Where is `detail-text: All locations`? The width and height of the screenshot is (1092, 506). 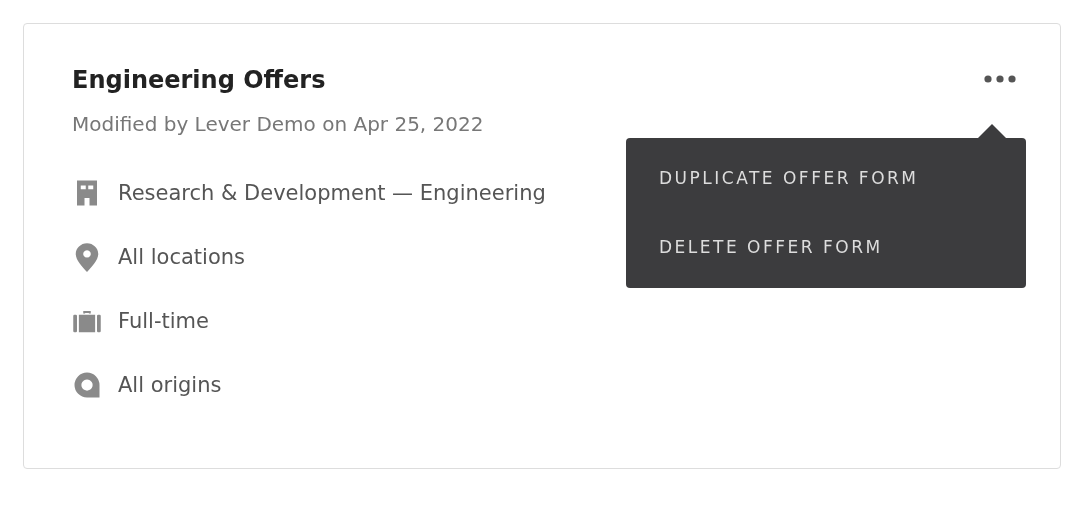
detail-text: All locations is located at coordinates (181, 257).